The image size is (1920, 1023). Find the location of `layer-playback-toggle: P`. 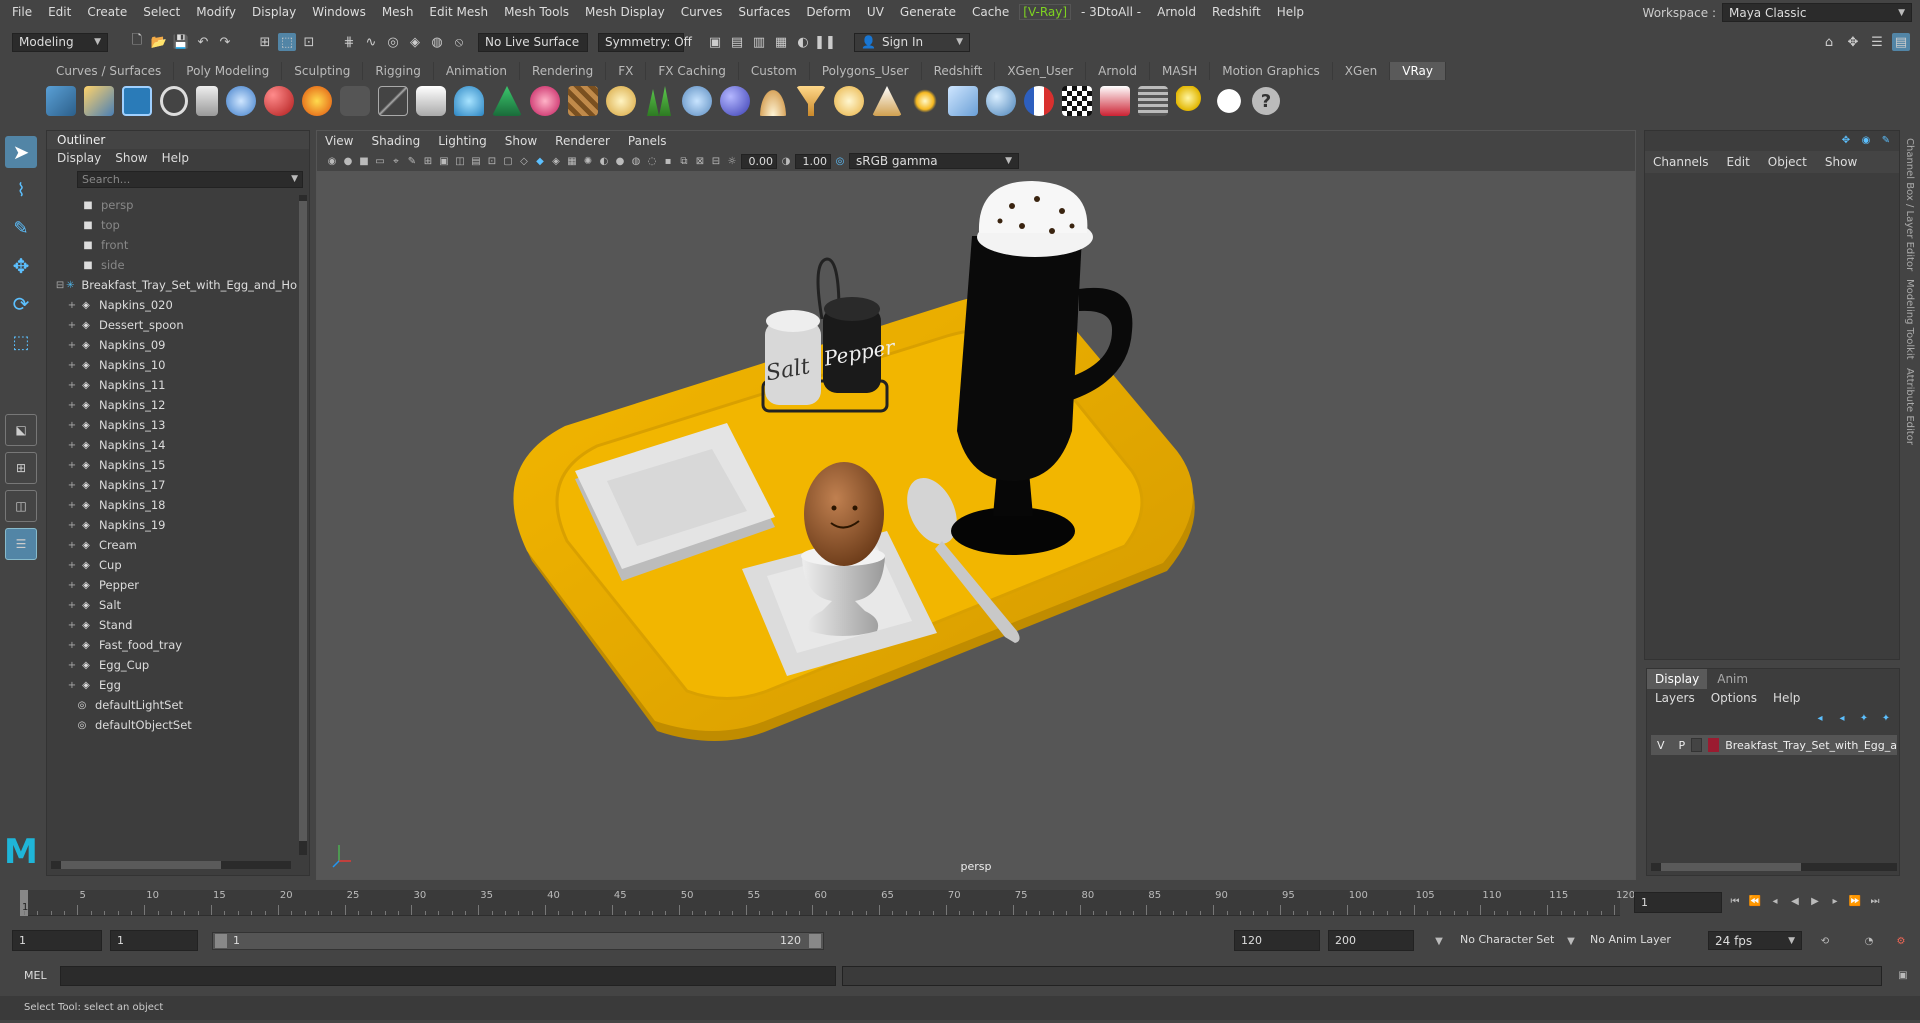

layer-playback-toggle: P is located at coordinates (1682, 745).